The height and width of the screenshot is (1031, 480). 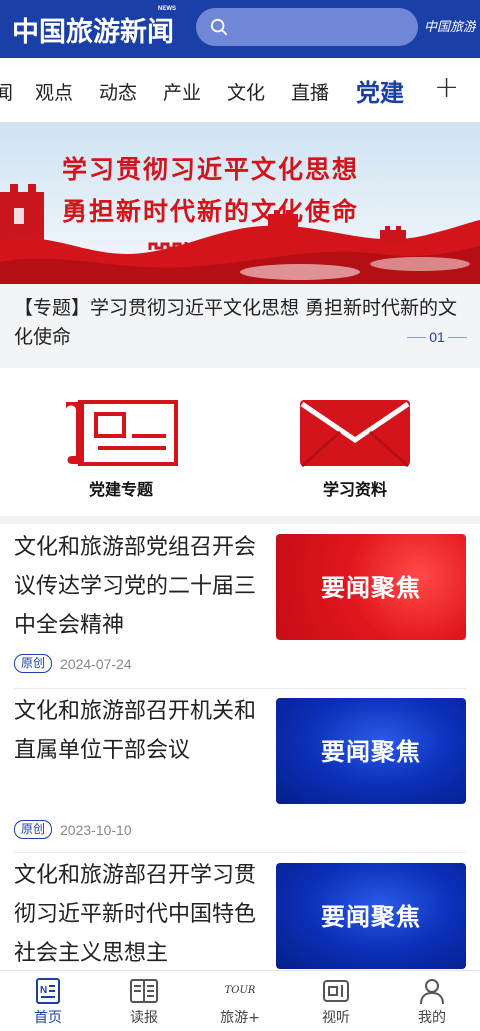 What do you see at coordinates (321, 27) in the screenshot?
I see `search-input` at bounding box center [321, 27].